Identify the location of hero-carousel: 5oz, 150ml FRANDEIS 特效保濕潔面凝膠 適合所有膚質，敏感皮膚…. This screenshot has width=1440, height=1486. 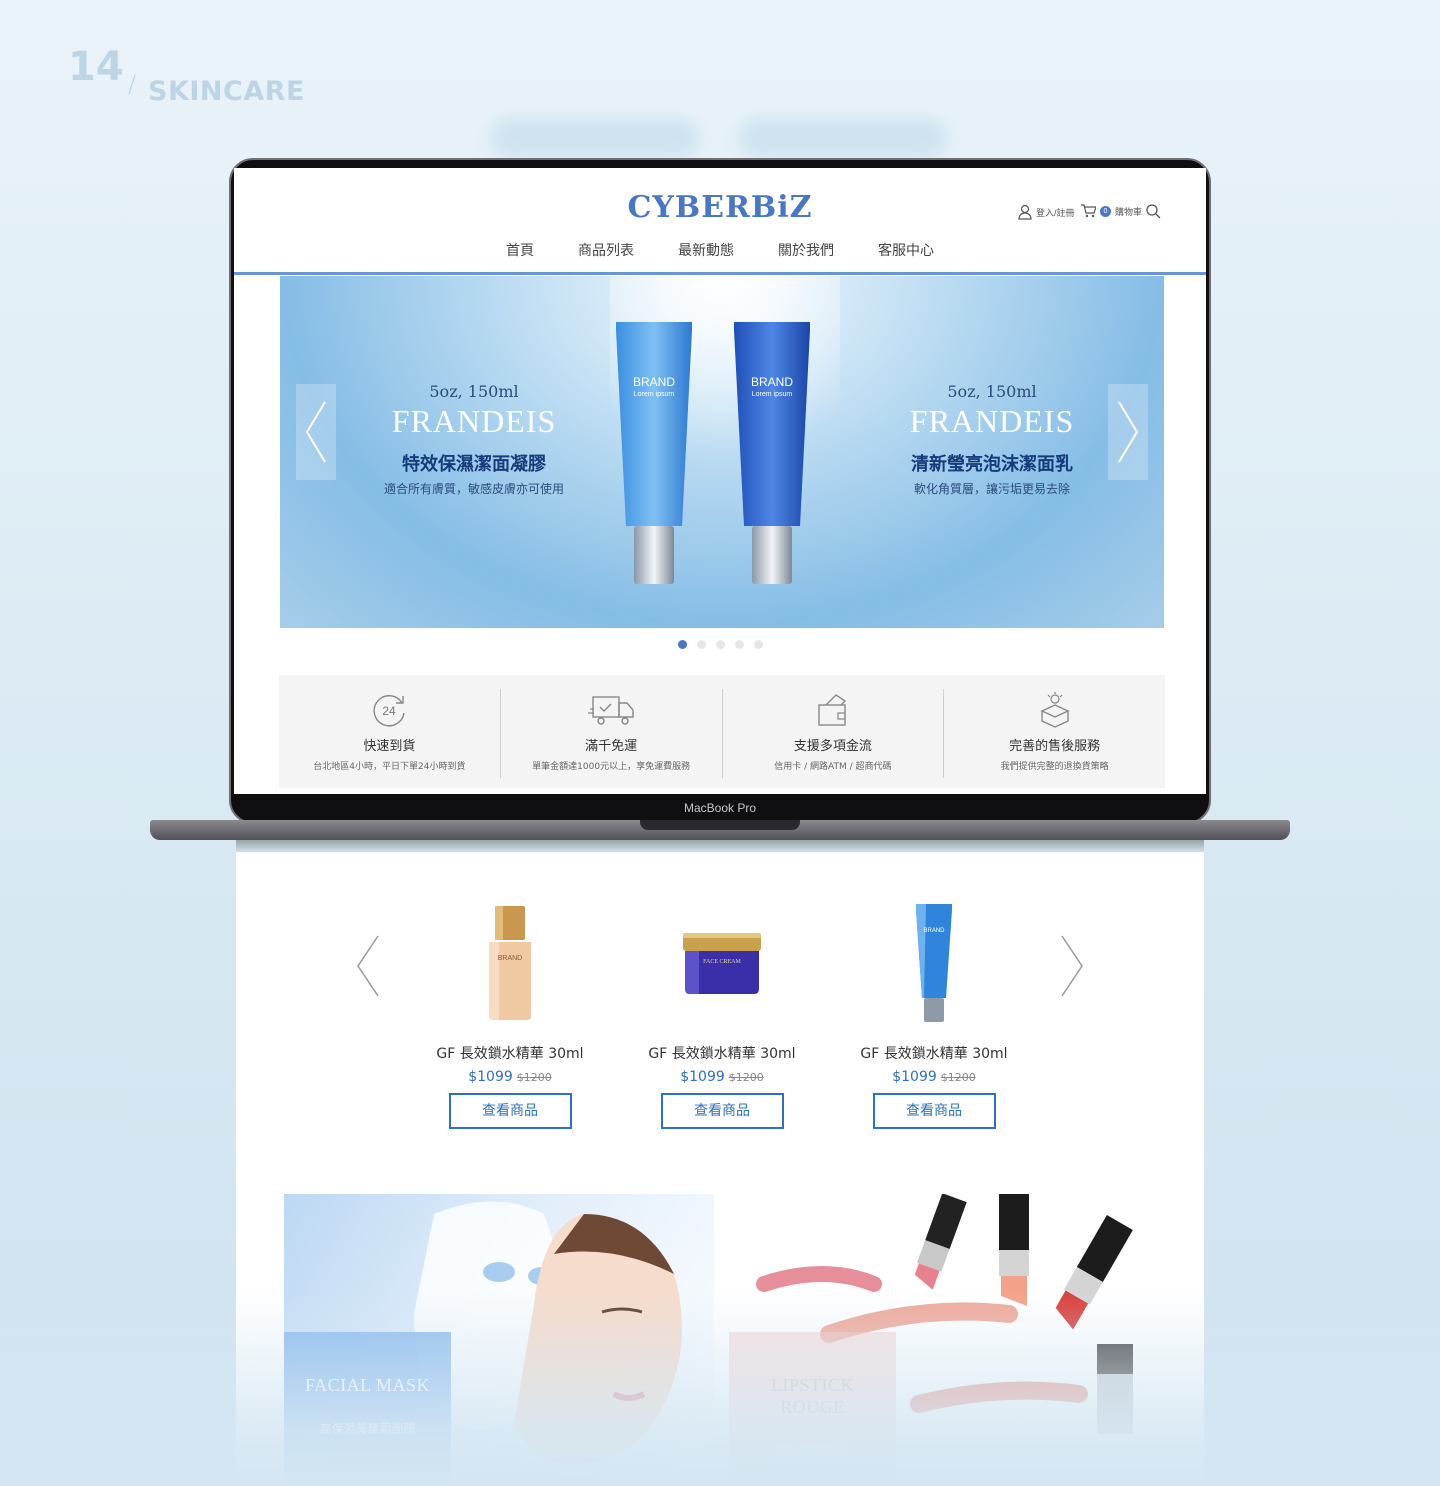
(722, 452).